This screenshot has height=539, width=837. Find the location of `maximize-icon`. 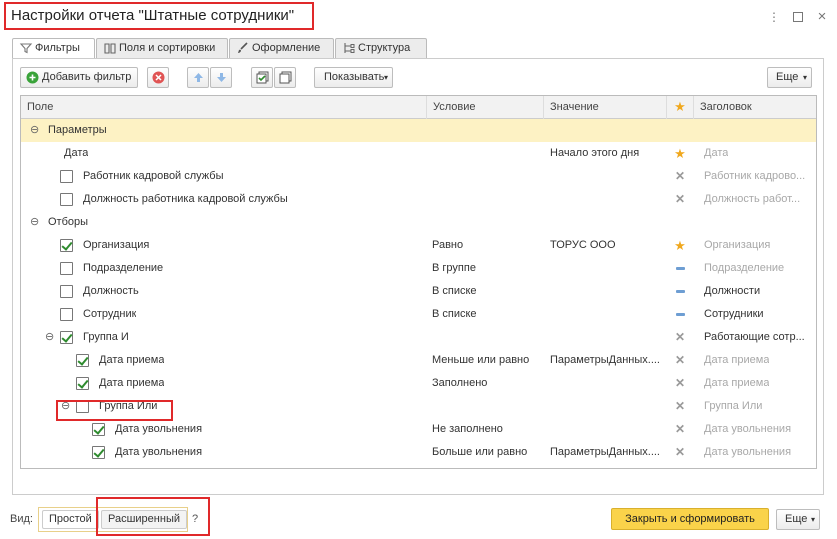

maximize-icon is located at coordinates (798, 17).